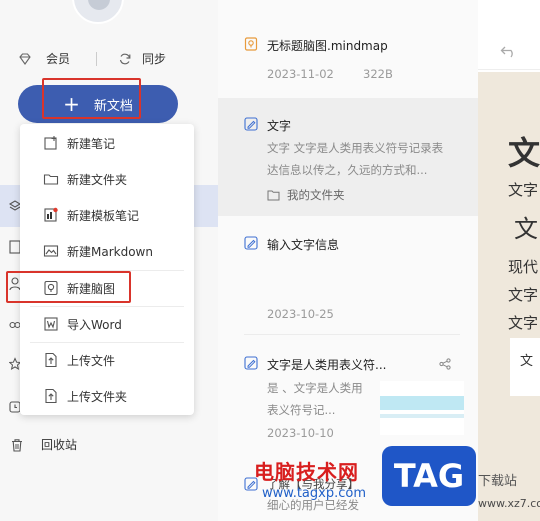 The image size is (540, 521). Describe the element at coordinates (273, 195) in the screenshot. I see `folder-icon` at that location.